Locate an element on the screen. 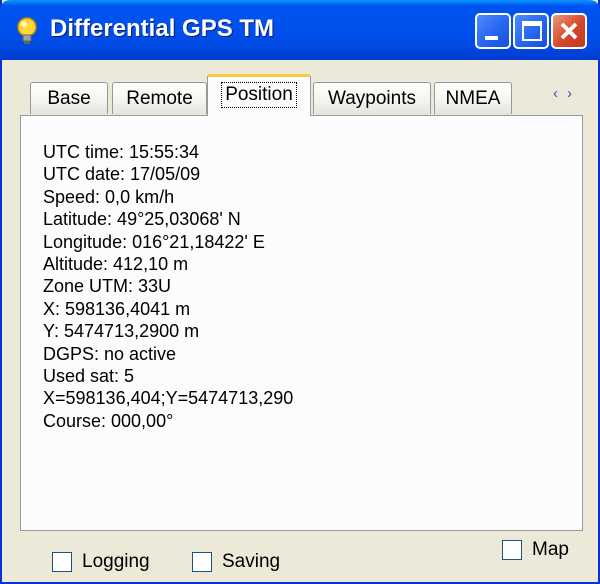 This screenshot has height=584, width=600. minimize-icon is located at coordinates (491, 38).